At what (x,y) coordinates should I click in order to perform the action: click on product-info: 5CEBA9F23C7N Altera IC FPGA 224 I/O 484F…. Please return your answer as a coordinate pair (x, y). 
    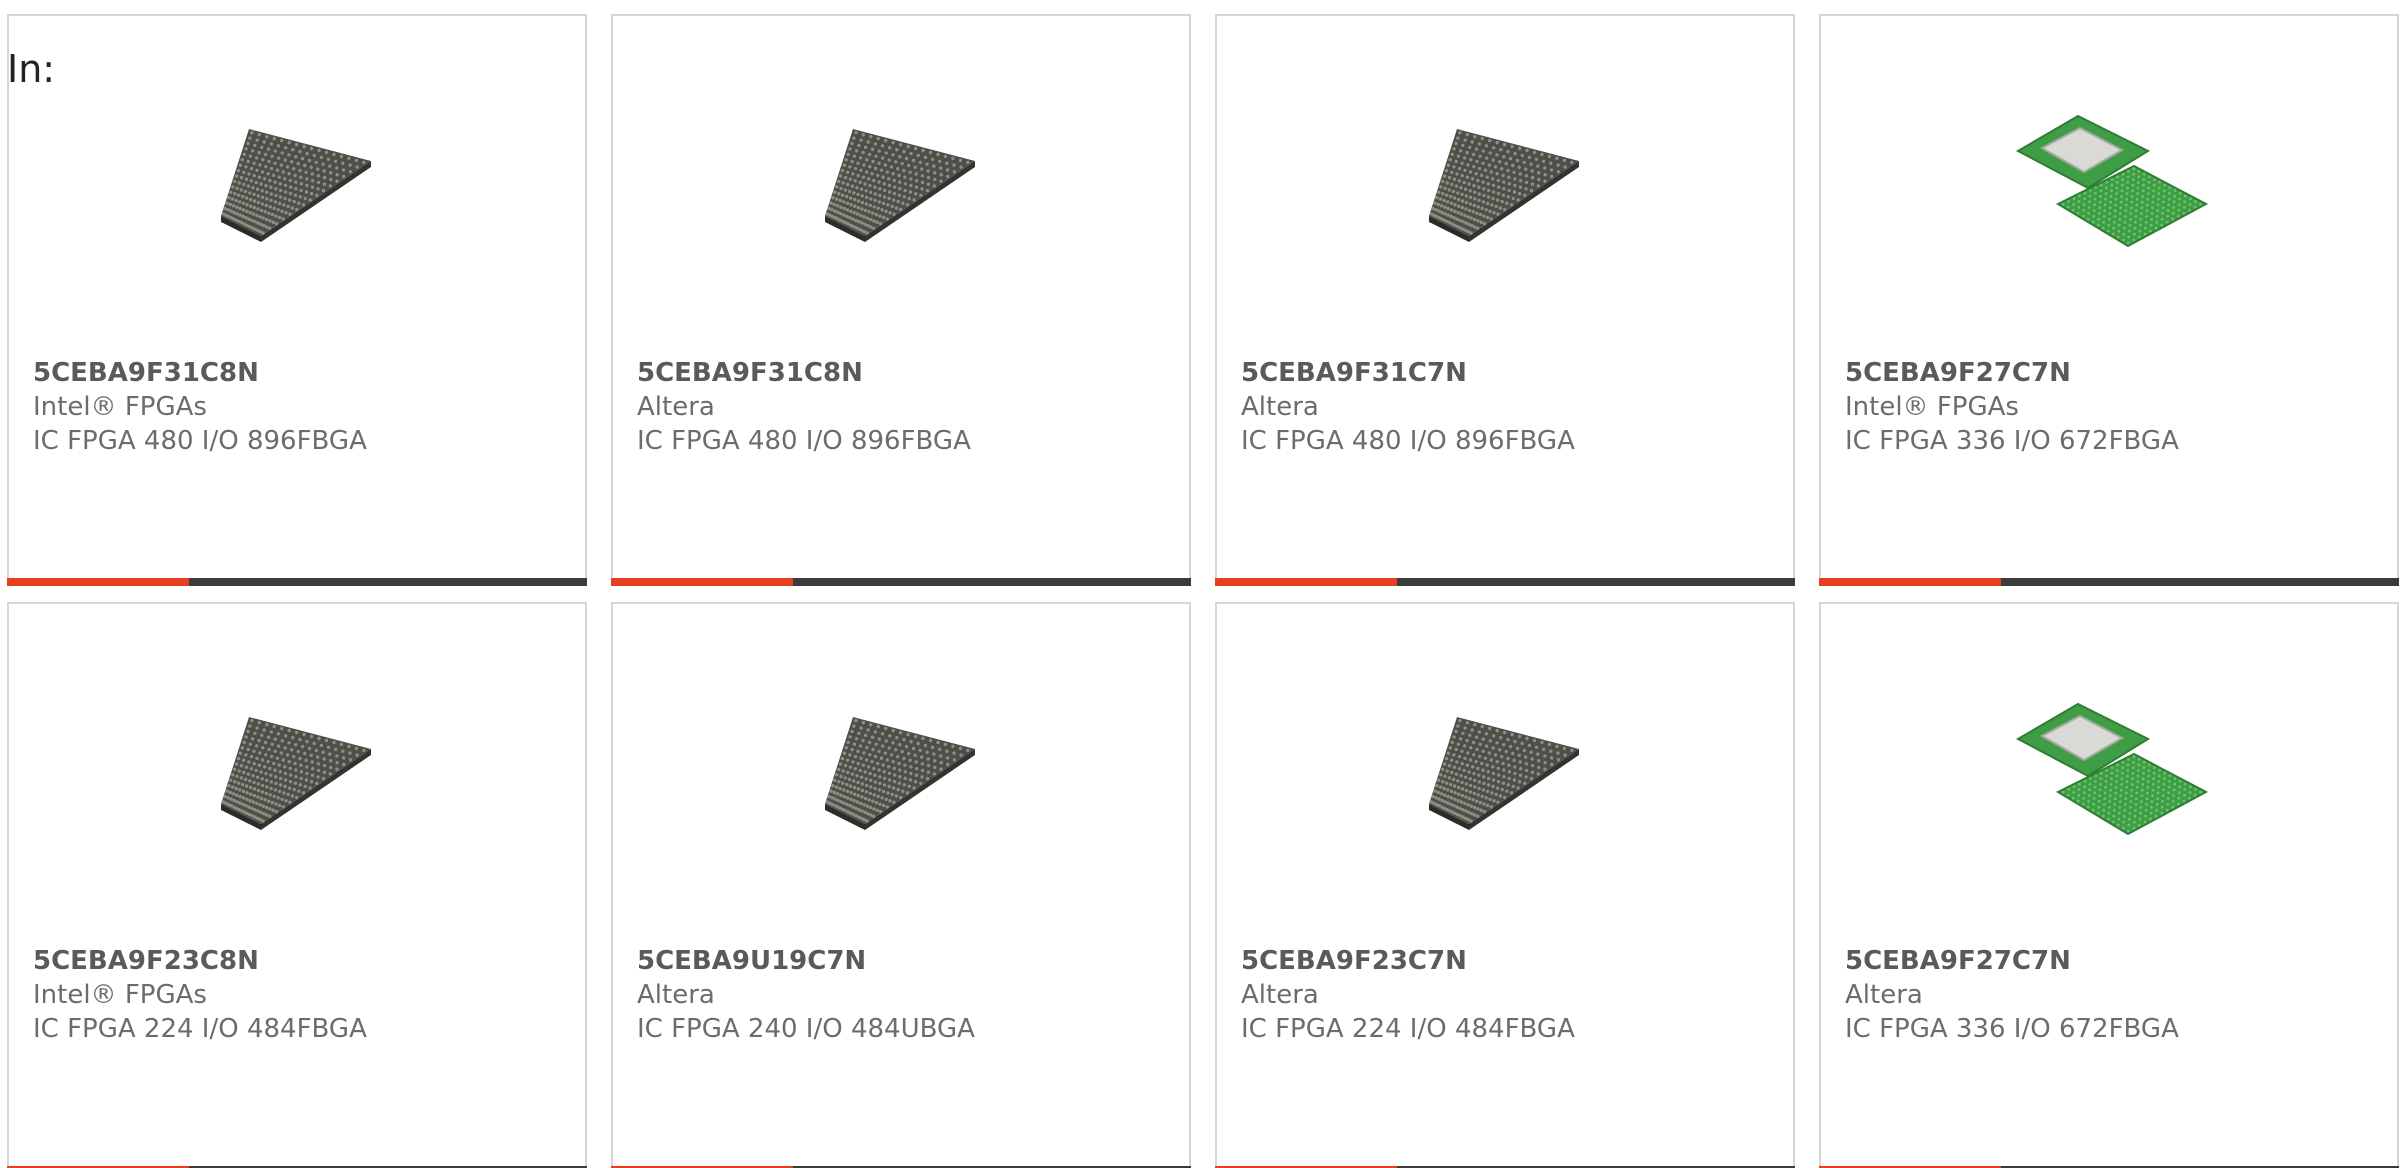
    Looking at the image, I should click on (1509, 995).